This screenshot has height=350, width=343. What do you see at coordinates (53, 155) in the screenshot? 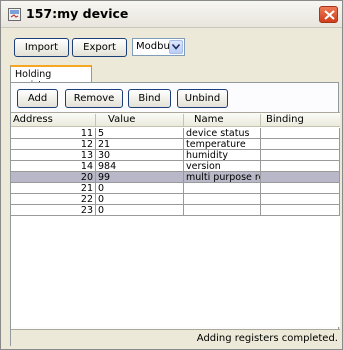
I see `cell-address: 13` at bounding box center [53, 155].